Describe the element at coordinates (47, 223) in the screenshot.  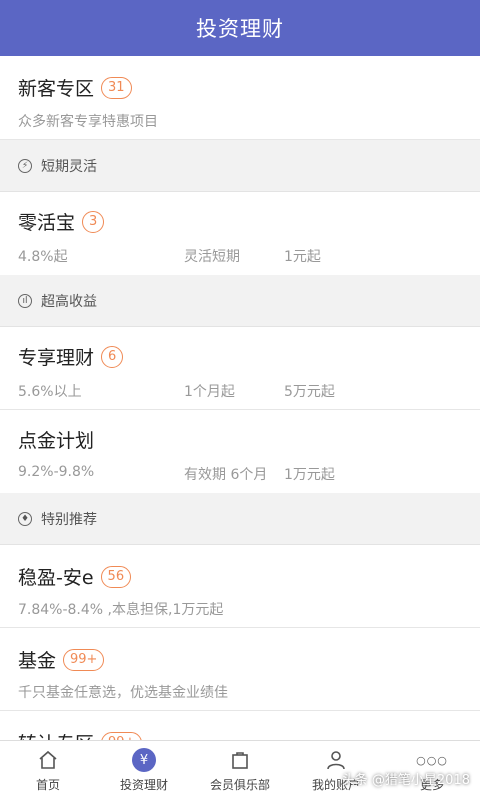
I see `product-title: 零活宝` at that location.